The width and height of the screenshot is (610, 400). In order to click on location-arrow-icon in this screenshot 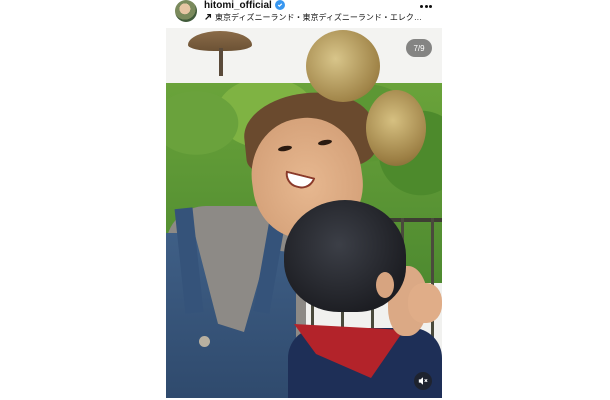, I will do `click(208, 17)`.